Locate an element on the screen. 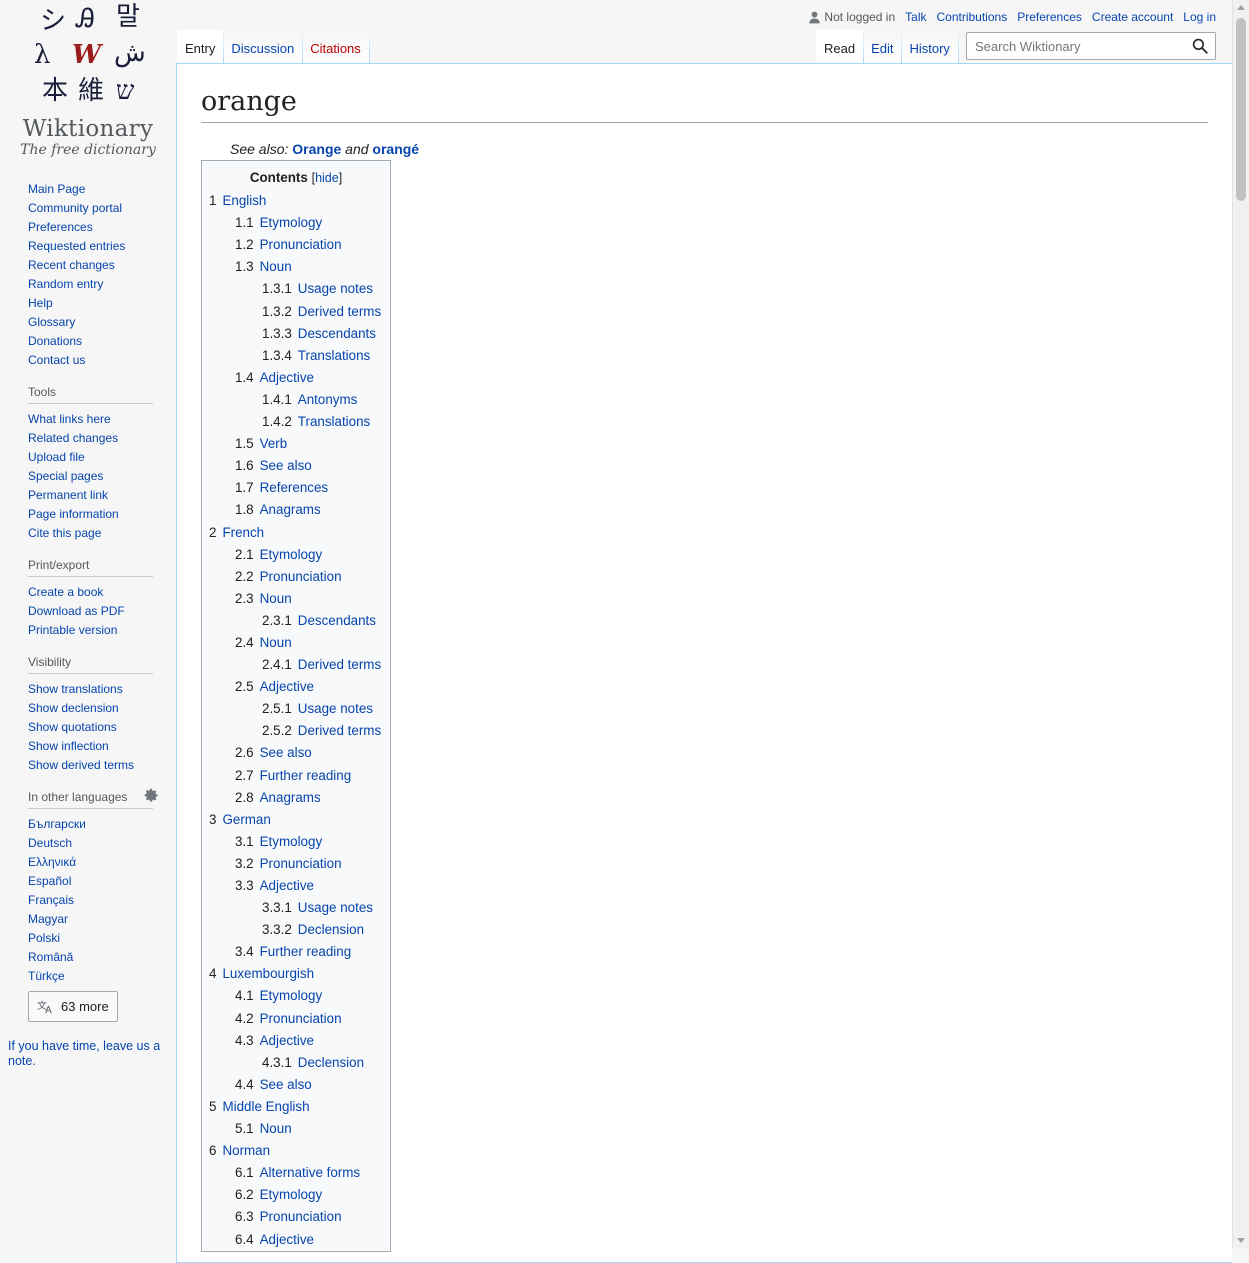 The width and height of the screenshot is (1249, 1263). toc-item: 2.6 See also is located at coordinates (296, 753).